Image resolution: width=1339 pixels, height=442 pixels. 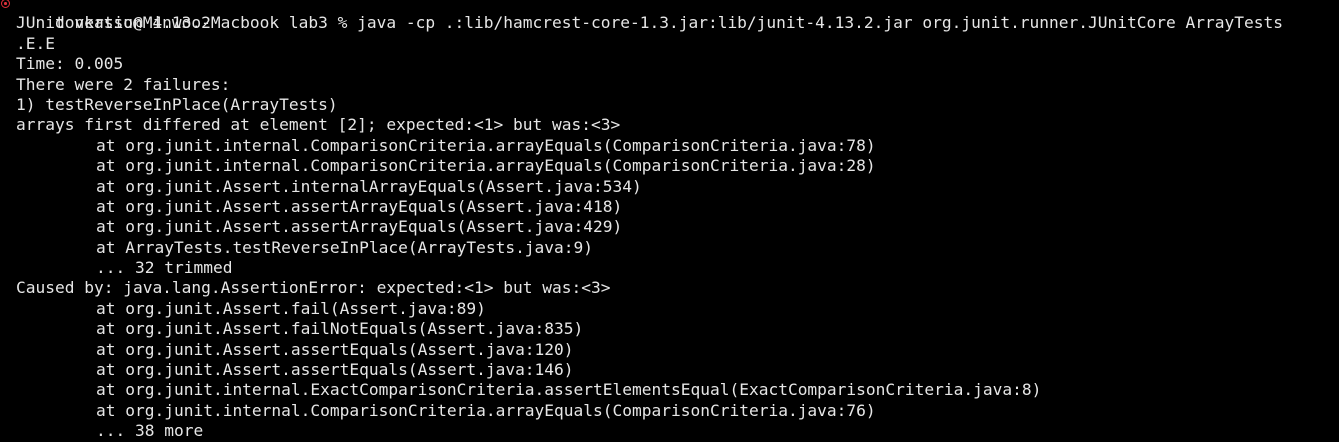 What do you see at coordinates (123, 84) in the screenshot?
I see `output-line: There were 2 failures:` at bounding box center [123, 84].